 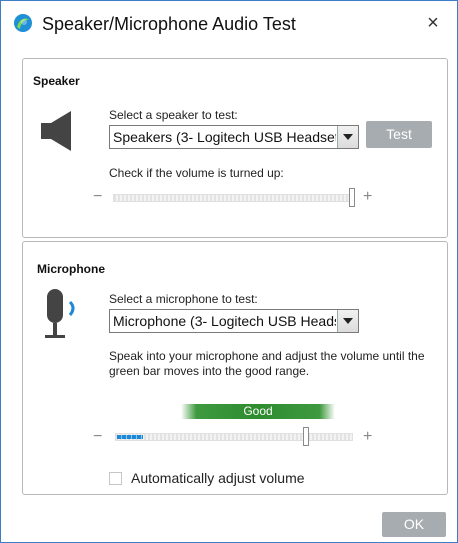 What do you see at coordinates (352, 197) in the screenshot?
I see `speaker-volume-thumb` at bounding box center [352, 197].